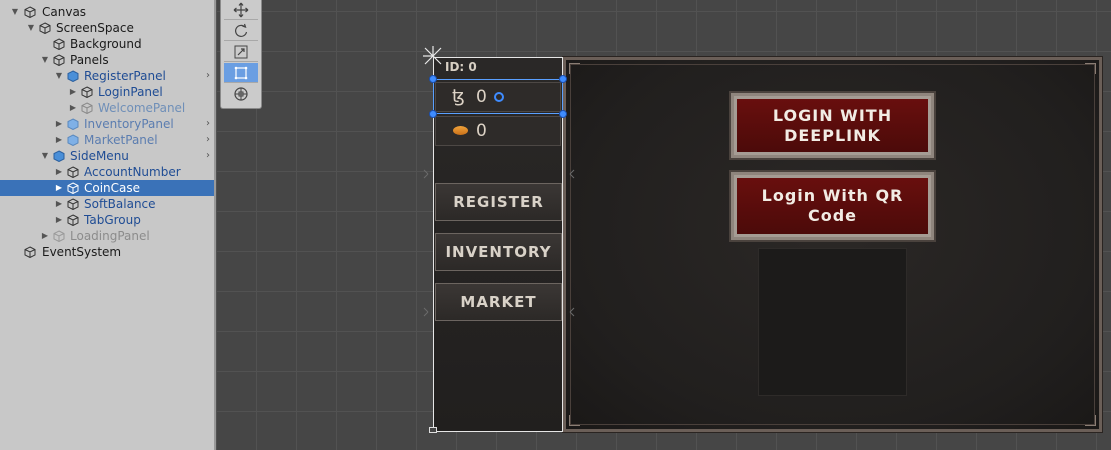  I want to click on rect-selection-outline, so click(498, 96).